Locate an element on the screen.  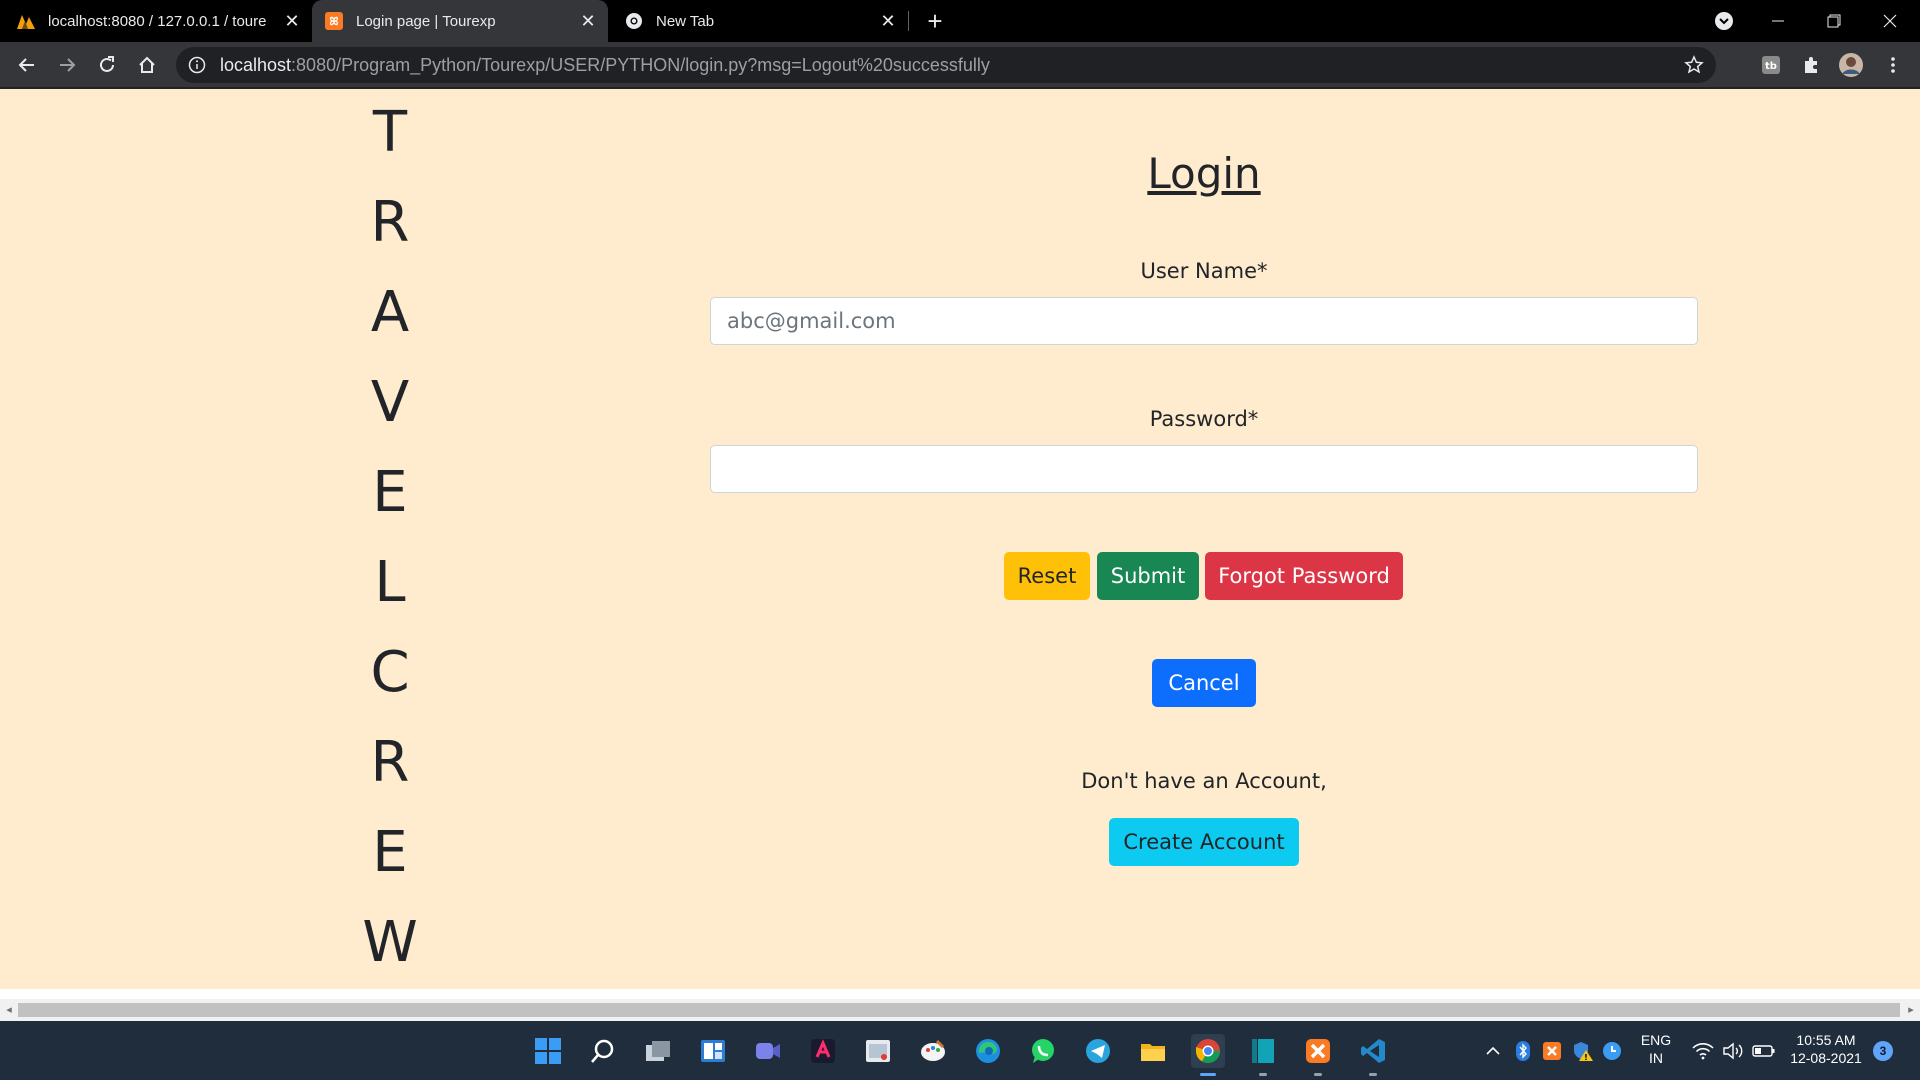
scrollbar-thumb is located at coordinates (959, 1010).